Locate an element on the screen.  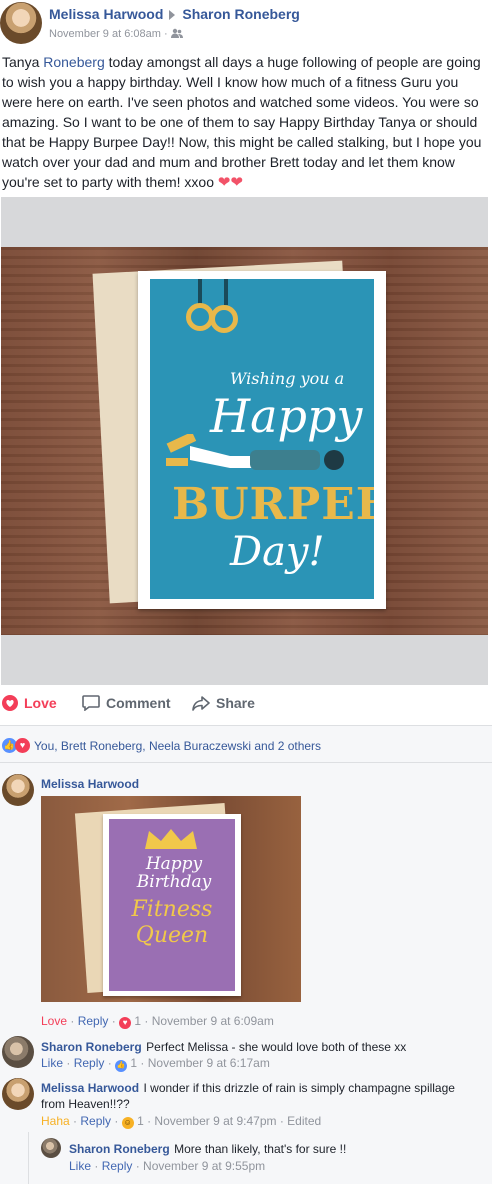
rope-right is located at coordinates (226, 292).